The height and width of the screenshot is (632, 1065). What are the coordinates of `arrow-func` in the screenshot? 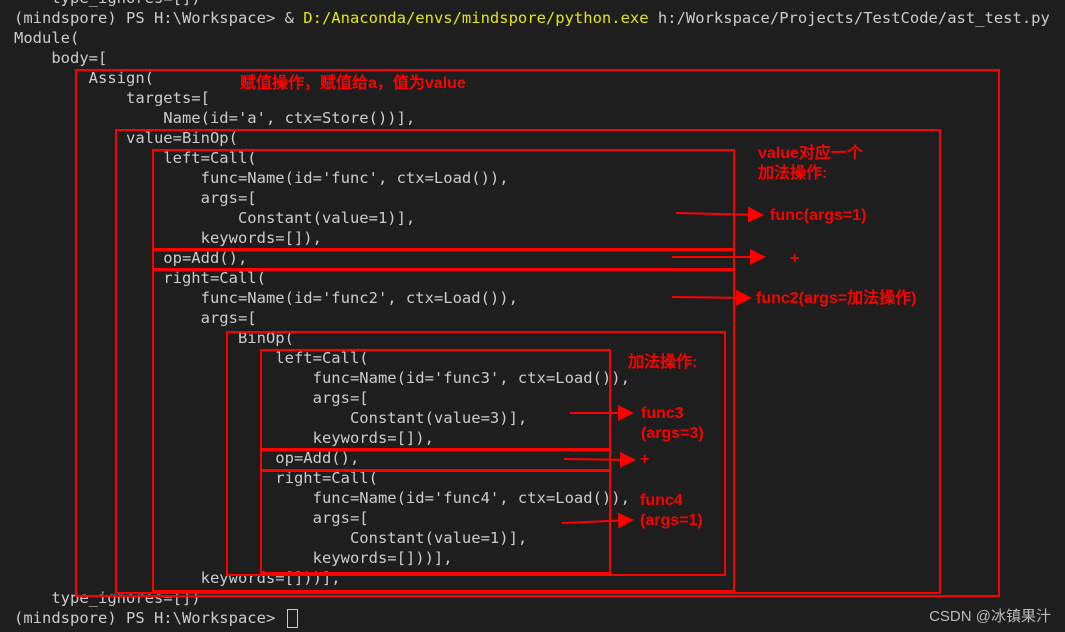 It's located at (719, 214).